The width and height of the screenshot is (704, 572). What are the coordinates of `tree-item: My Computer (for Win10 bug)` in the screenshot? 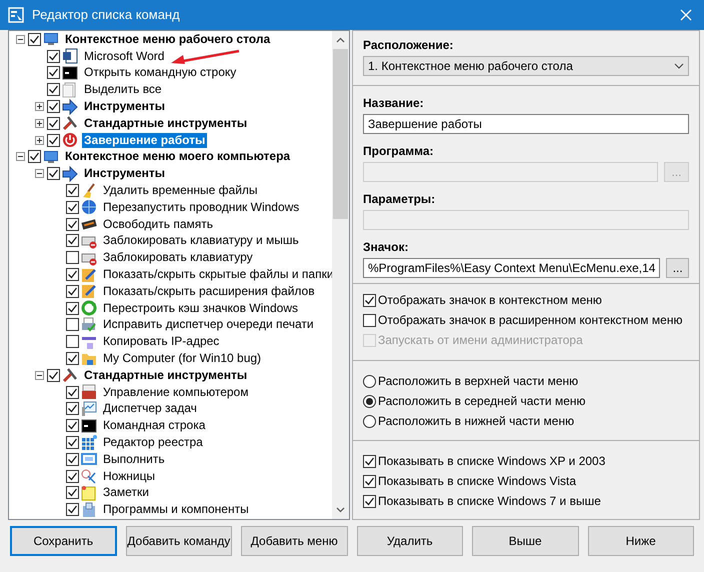 It's located at (182, 358).